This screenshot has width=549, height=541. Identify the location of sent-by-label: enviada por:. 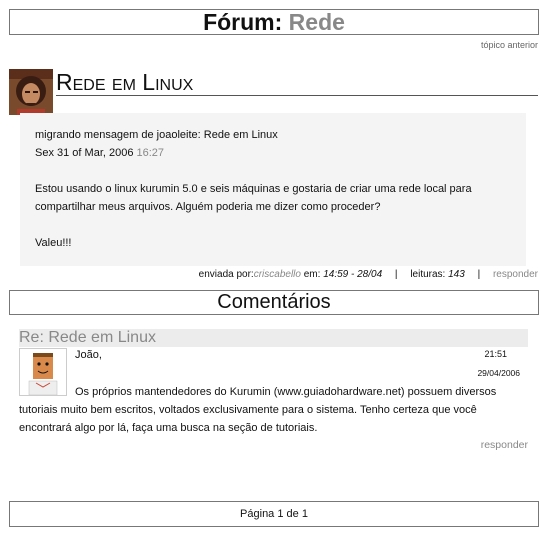
(226, 274).